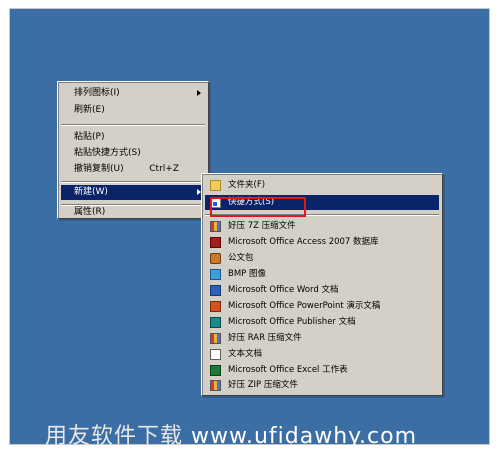  What do you see at coordinates (215, 242) in the screenshot?
I see `access-icon` at bounding box center [215, 242].